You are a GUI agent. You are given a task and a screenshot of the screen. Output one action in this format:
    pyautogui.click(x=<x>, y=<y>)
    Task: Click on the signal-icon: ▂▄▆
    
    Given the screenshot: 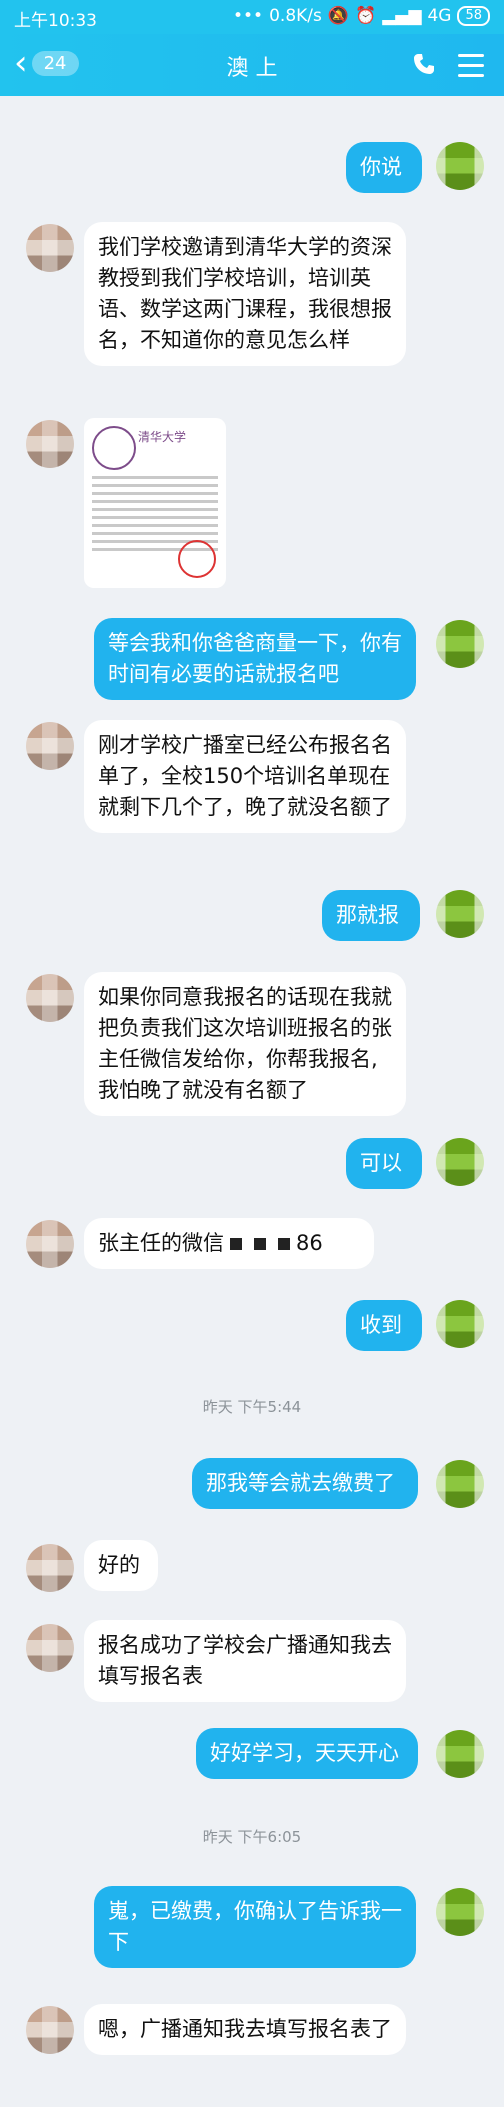 What is the action you would take?
    pyautogui.click(x=402, y=16)
    